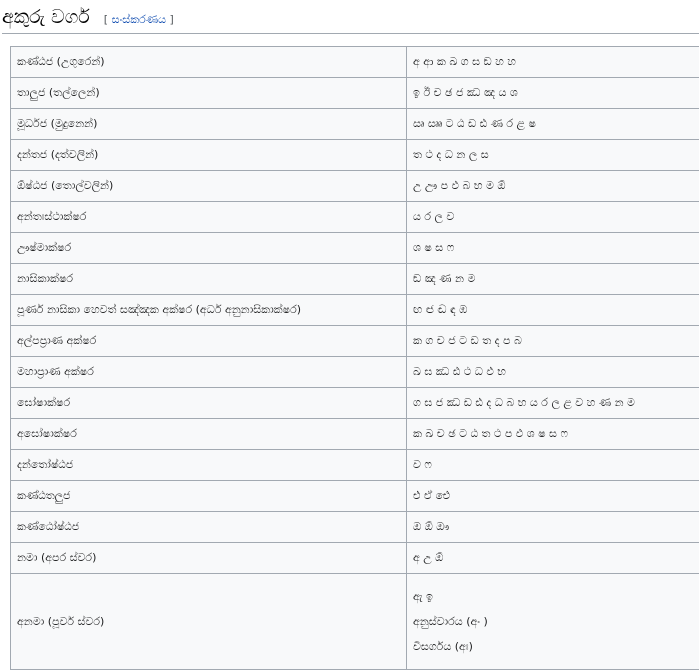 This screenshot has height=671, width=699. I want to click on letters-line: අනුස්වාරය (අං ), so click(450, 621).